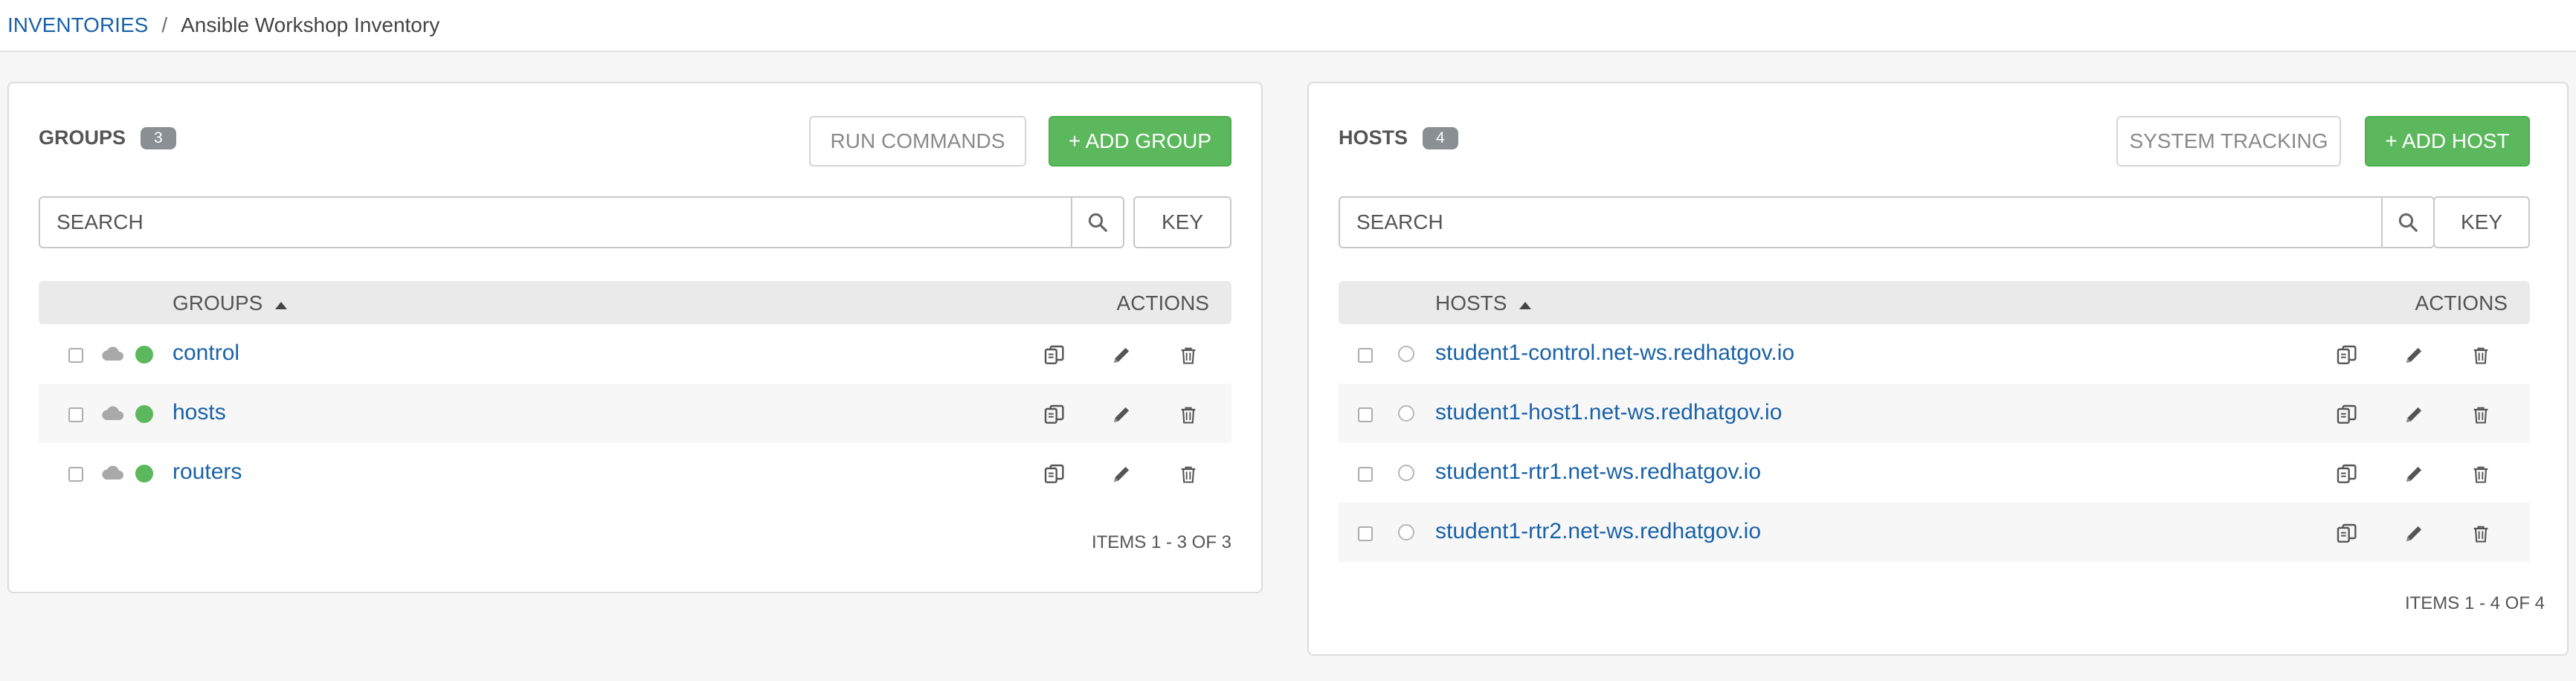 The image size is (2576, 681). What do you see at coordinates (1140, 141) in the screenshot?
I see `add-group-button: + ADD GROUP` at bounding box center [1140, 141].